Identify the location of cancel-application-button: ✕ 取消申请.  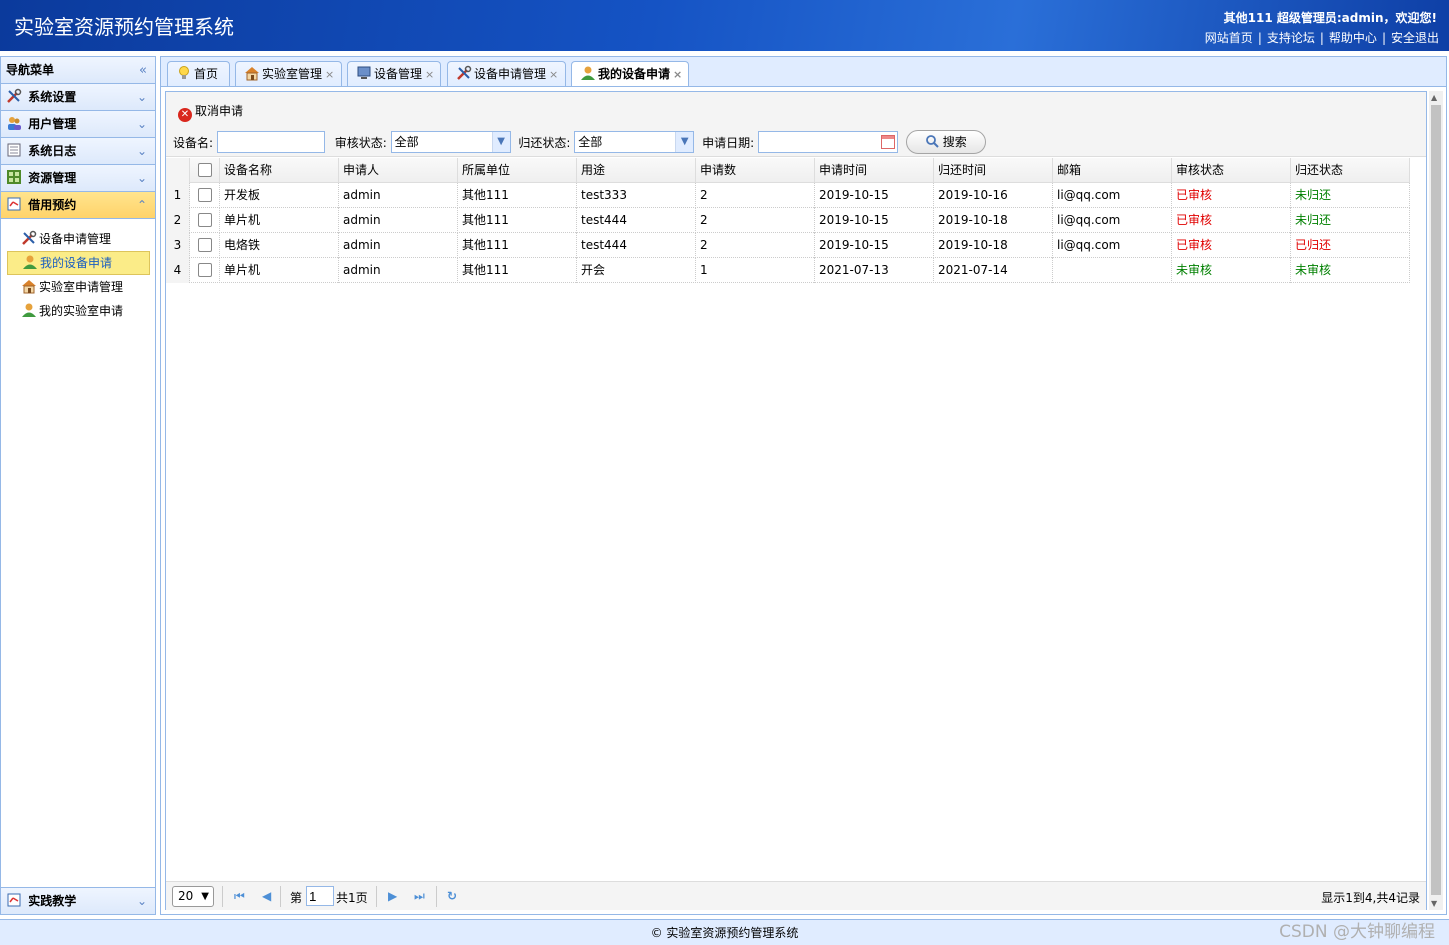
(210, 111).